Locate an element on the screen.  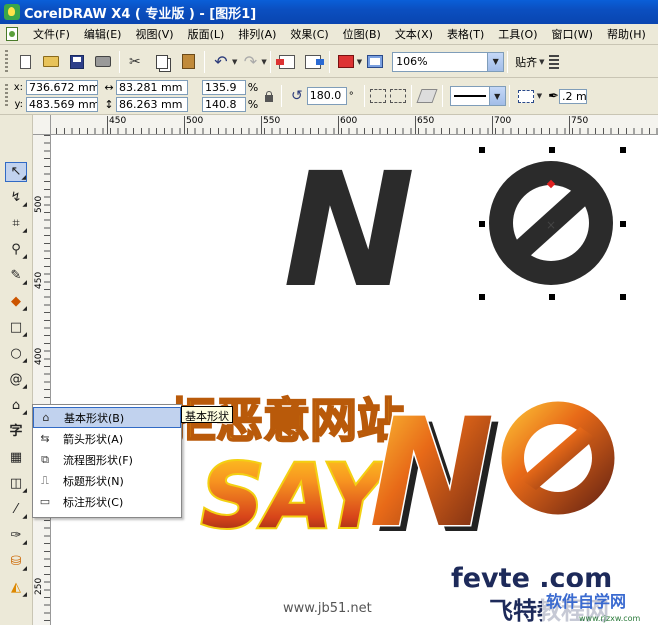
paste-button is located at coordinates (188, 62).